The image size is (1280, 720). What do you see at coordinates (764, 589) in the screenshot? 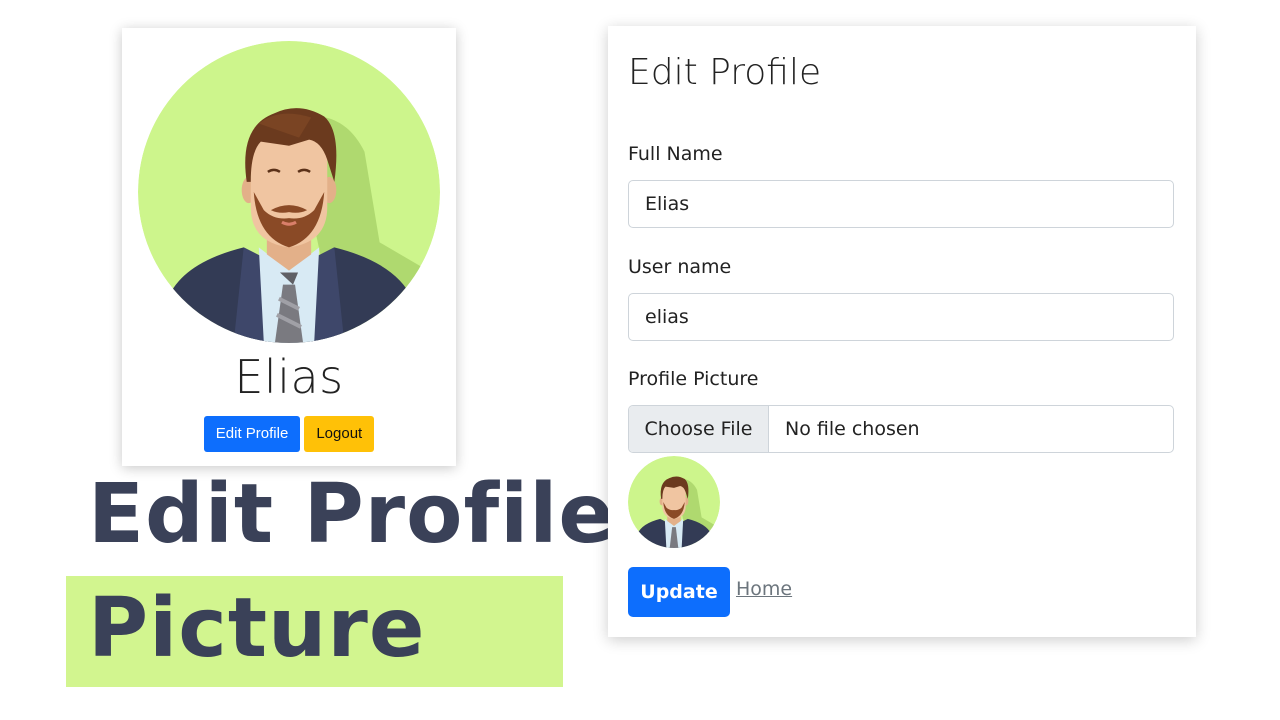
I see `home-link: Home` at bounding box center [764, 589].